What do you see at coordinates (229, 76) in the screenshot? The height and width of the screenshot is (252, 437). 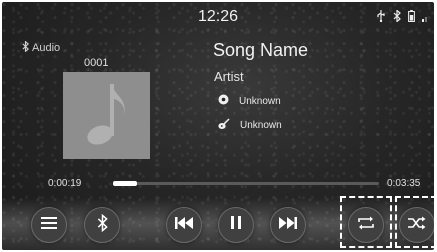 I see `artist-name: Artist` at bounding box center [229, 76].